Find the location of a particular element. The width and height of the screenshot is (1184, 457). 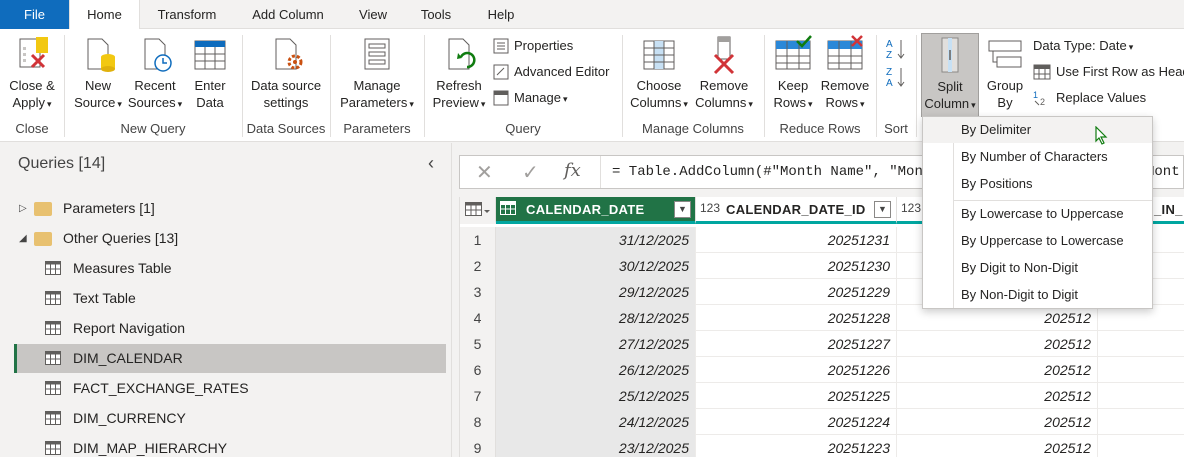

menu-item-by-uppercase-to-lowercase: By Uppercase to Lowercase is located at coordinates (1037, 241).